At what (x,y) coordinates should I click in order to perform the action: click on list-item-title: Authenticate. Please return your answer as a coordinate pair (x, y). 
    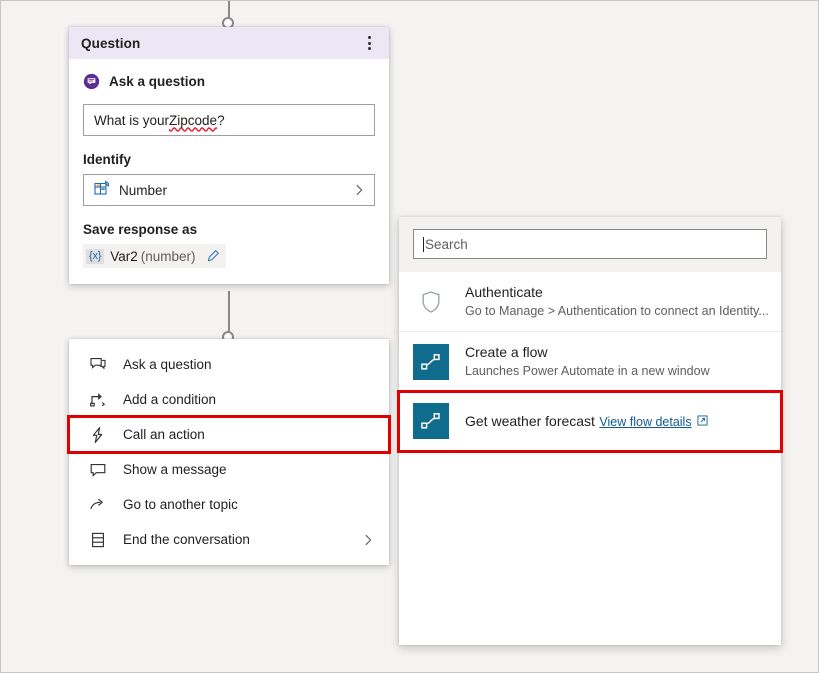
    Looking at the image, I should click on (504, 292).